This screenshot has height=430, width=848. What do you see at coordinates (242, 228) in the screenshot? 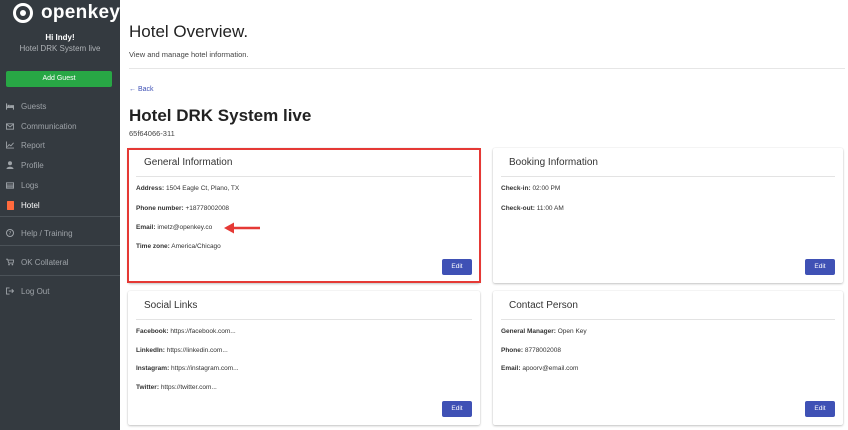
I see `annotation-arrow-icon` at bounding box center [242, 228].